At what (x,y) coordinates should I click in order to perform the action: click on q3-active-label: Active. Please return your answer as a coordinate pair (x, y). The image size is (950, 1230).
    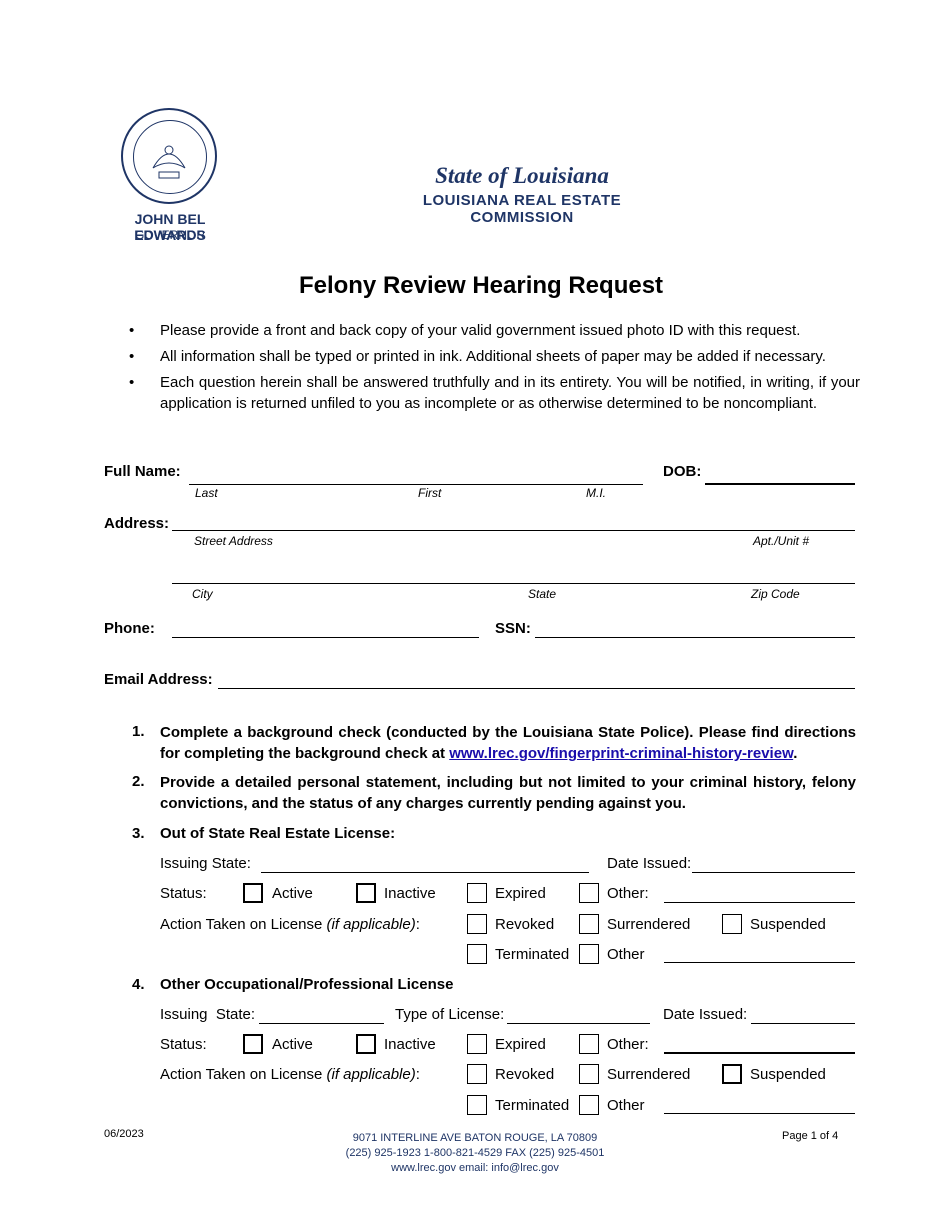
    Looking at the image, I should click on (292, 893).